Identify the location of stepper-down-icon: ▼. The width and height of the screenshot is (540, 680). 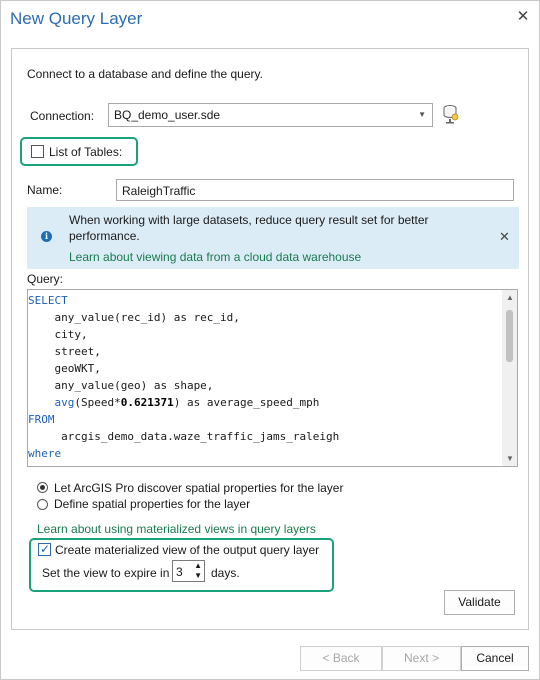
(198, 575).